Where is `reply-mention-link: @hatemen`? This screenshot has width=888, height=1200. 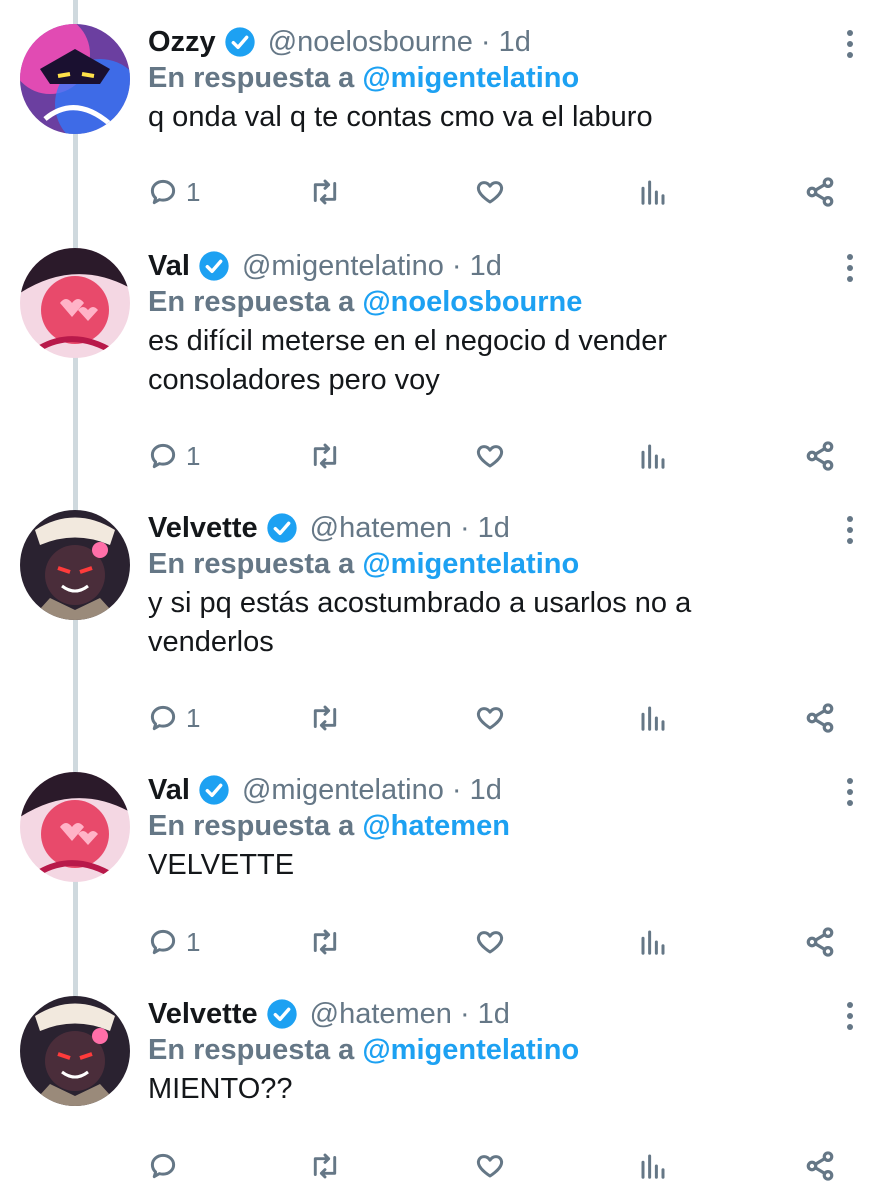 reply-mention-link: @hatemen is located at coordinates (436, 826).